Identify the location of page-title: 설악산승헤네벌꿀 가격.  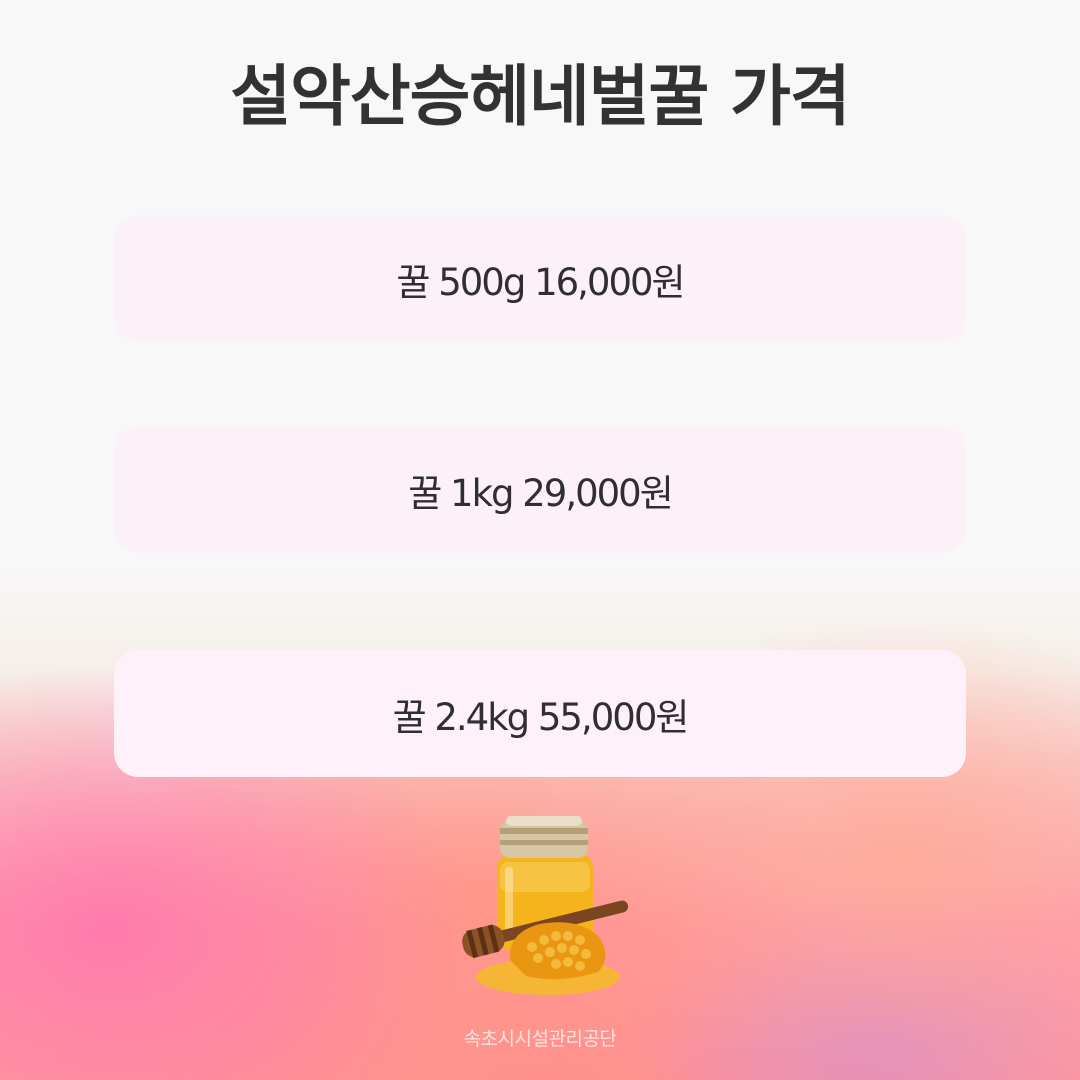
(540, 96).